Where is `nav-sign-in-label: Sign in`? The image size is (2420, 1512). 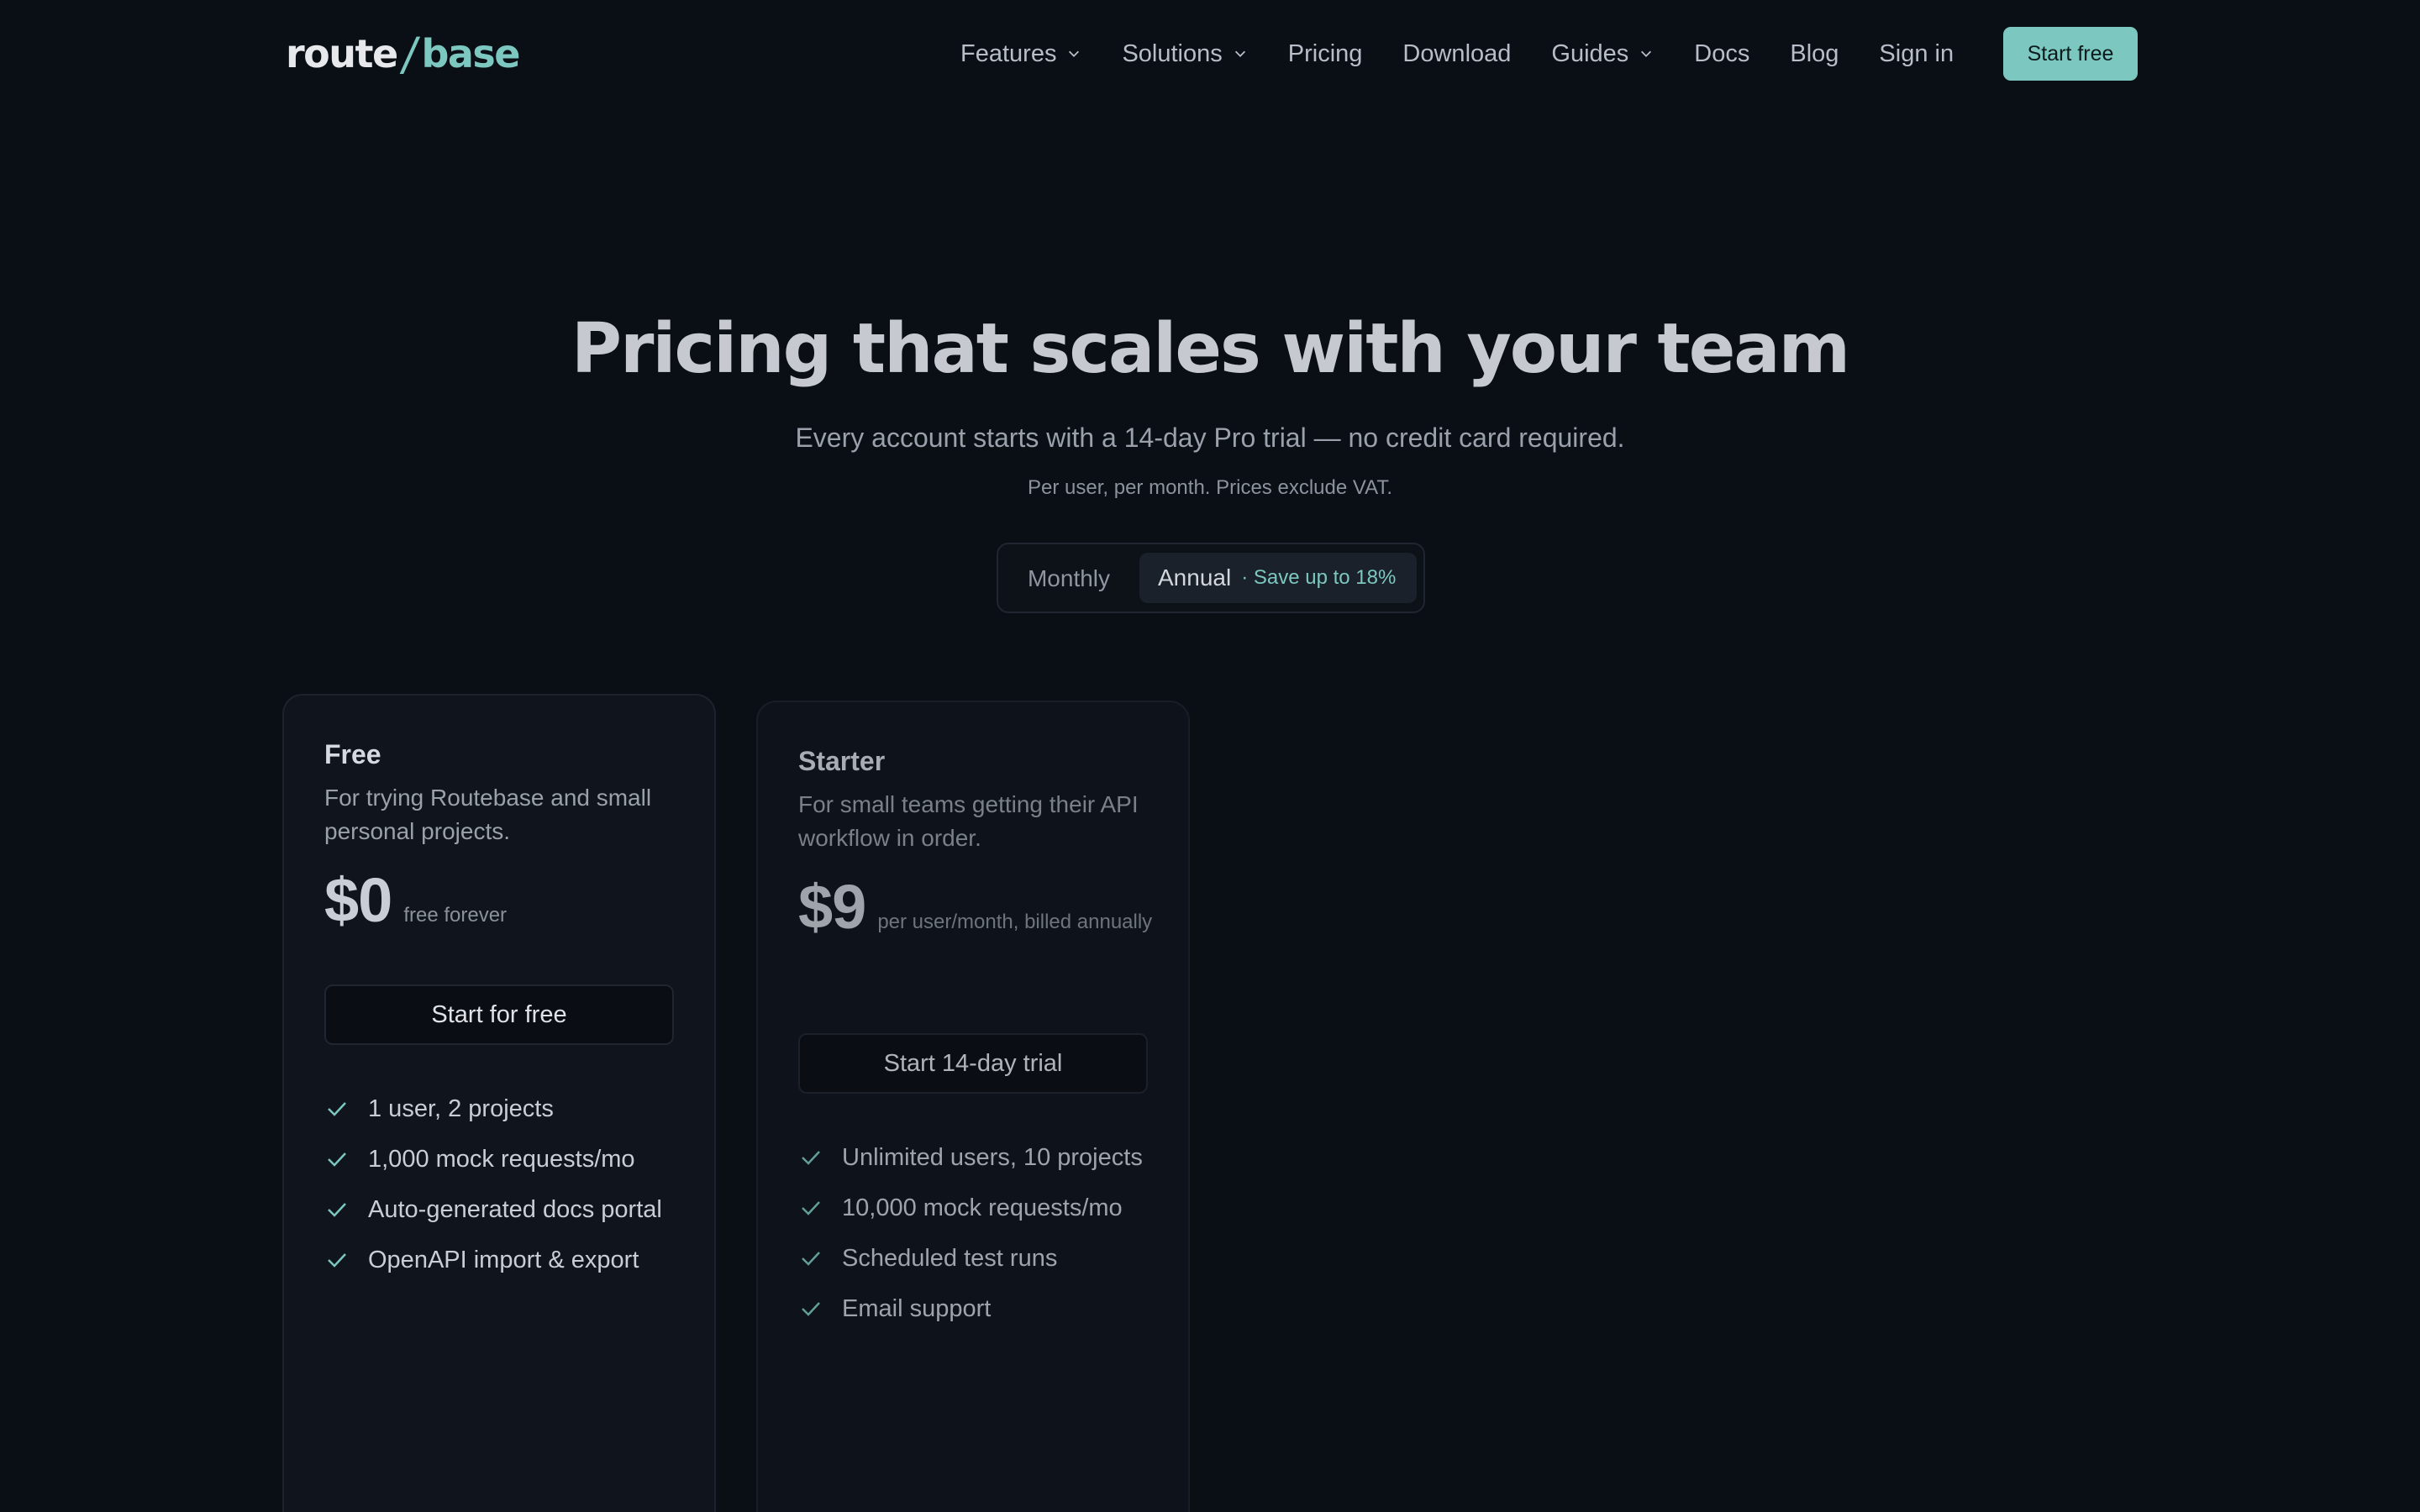
nav-sign-in-label: Sign in is located at coordinates (1917, 53).